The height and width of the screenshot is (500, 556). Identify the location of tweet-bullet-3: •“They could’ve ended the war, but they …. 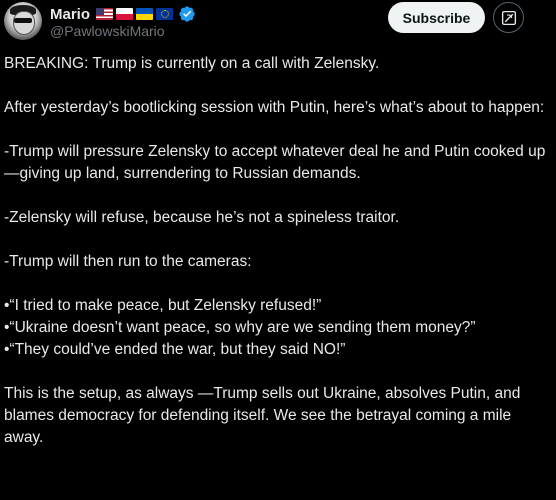
(175, 349).